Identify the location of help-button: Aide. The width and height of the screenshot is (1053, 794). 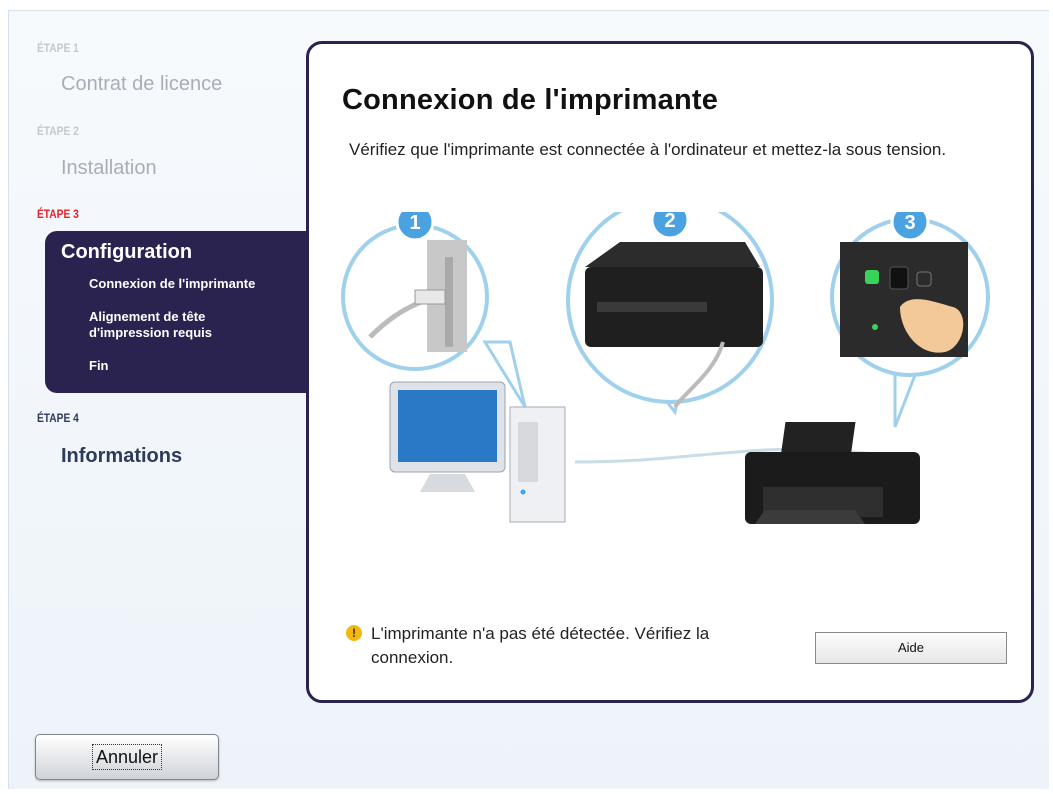
(911, 648).